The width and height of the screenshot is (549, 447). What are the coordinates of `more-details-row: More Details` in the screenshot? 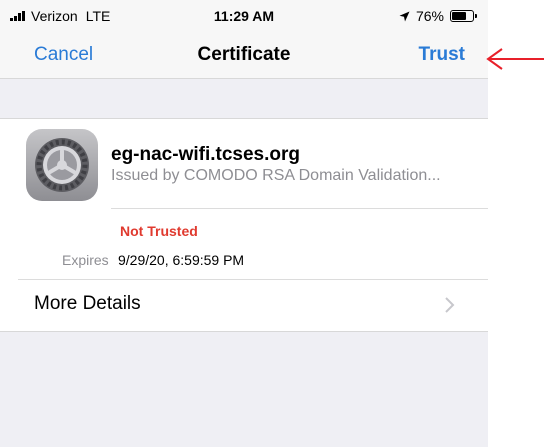 It's located at (244, 305).